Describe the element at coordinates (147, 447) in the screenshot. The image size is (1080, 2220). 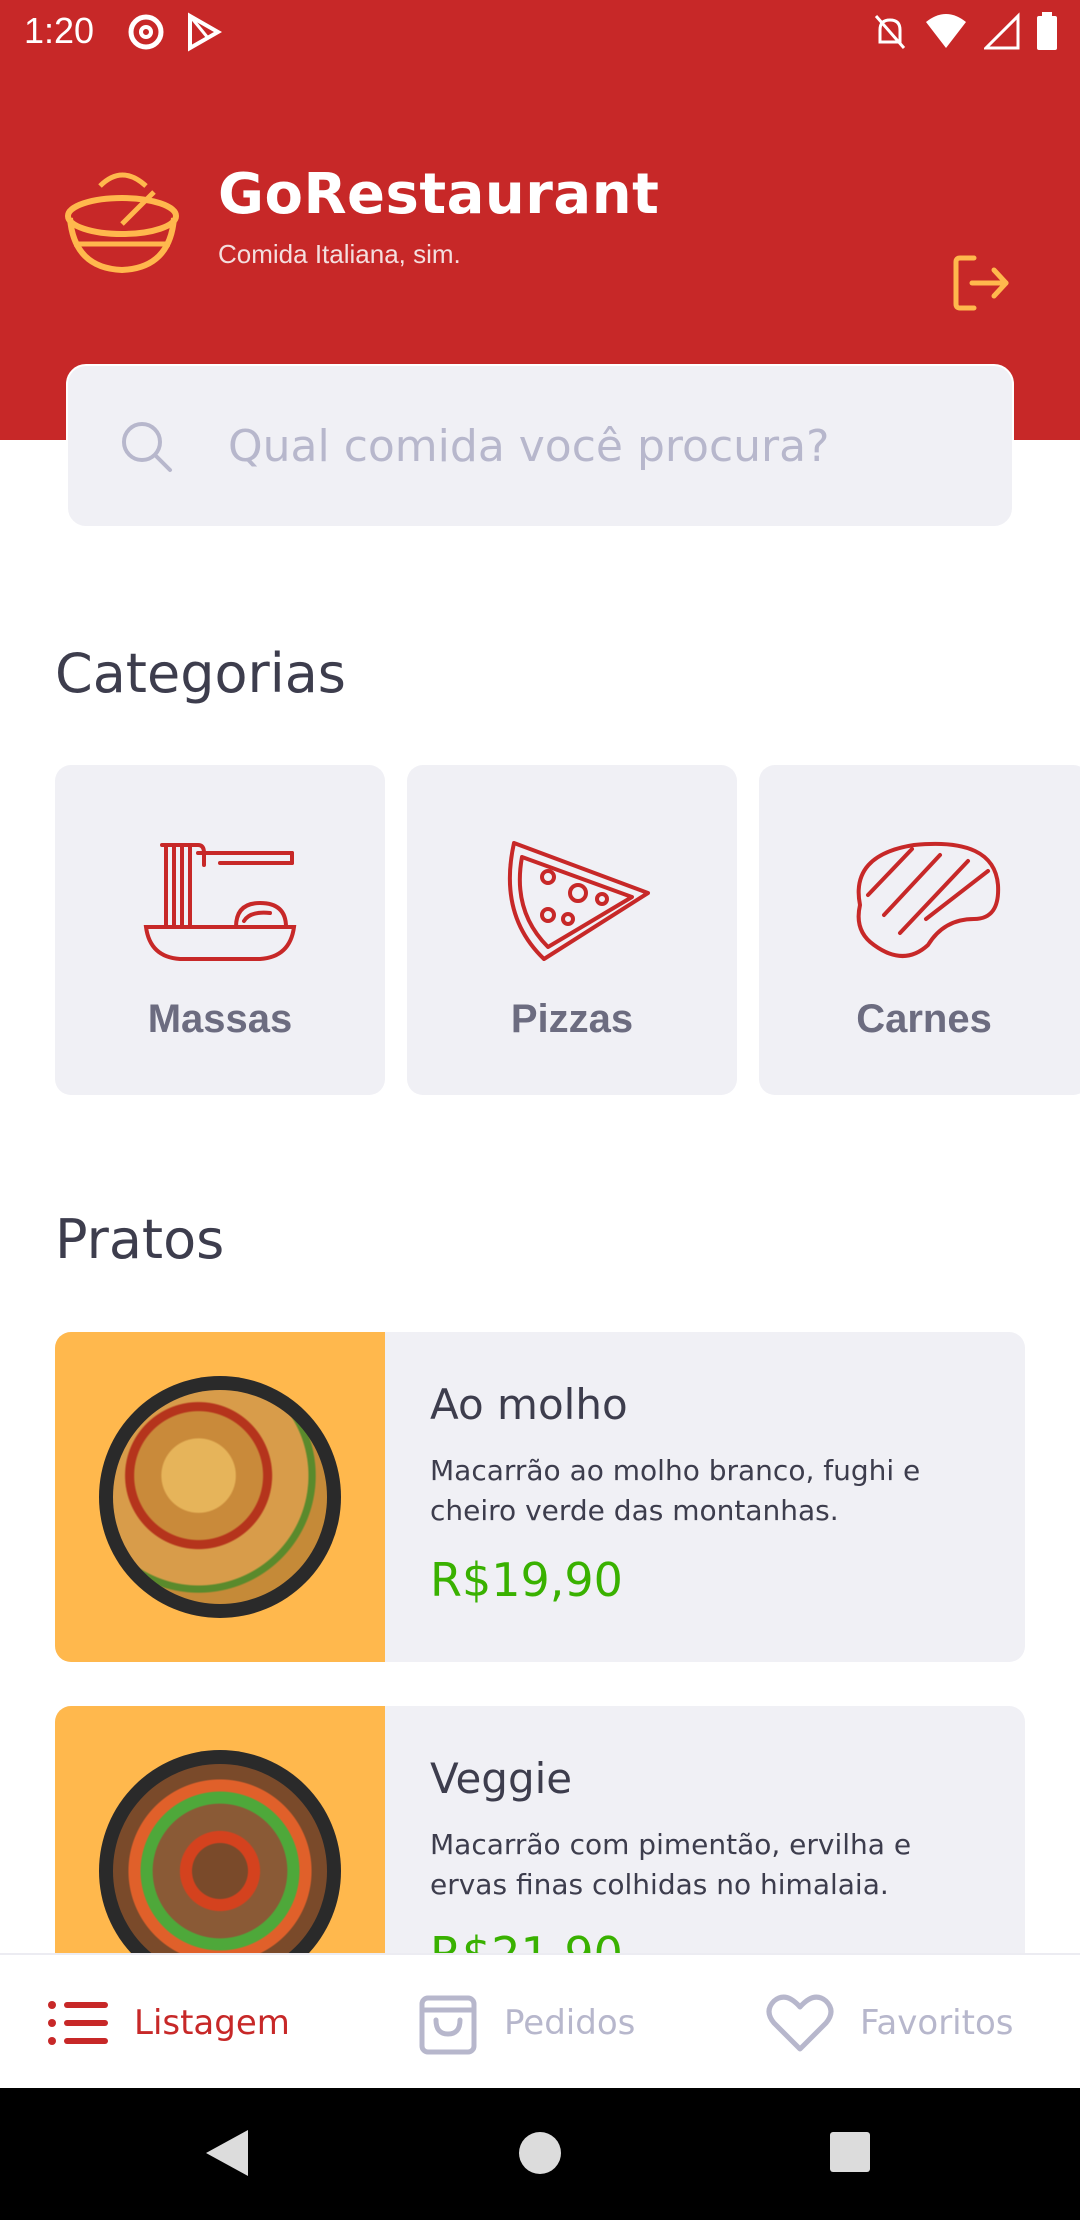
I see `search-icon` at that location.